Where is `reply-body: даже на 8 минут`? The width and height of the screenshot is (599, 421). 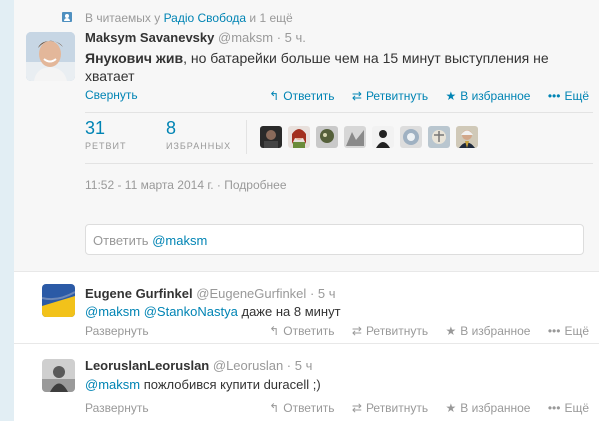
reply-body: даже на 8 минут is located at coordinates (291, 311).